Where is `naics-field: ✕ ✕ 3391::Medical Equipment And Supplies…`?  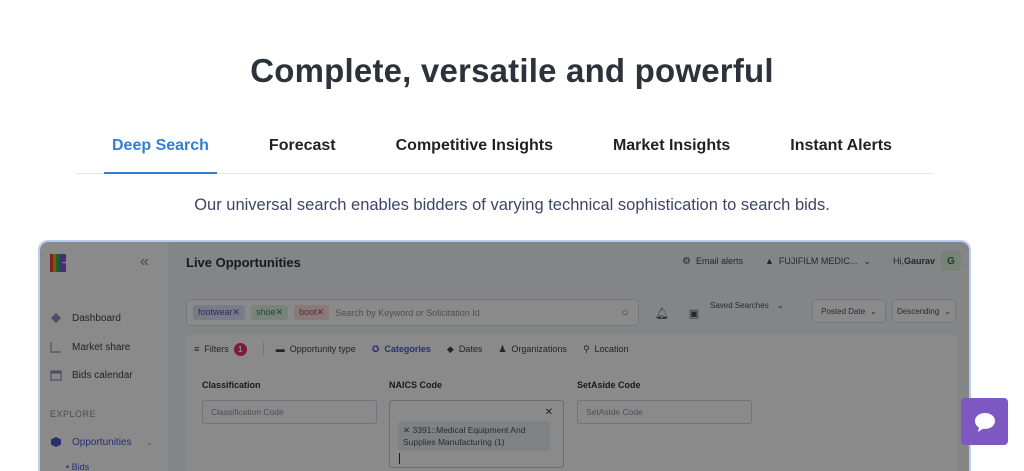
naics-field: ✕ ✕ 3391::Medical Equipment And Supplies… is located at coordinates (476, 434).